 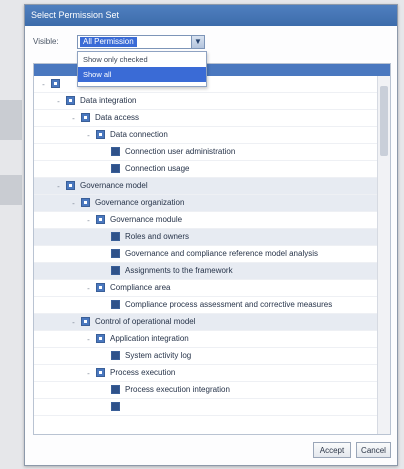 I want to click on tree-row: Assignments to the framework, so click(x=205, y=271).